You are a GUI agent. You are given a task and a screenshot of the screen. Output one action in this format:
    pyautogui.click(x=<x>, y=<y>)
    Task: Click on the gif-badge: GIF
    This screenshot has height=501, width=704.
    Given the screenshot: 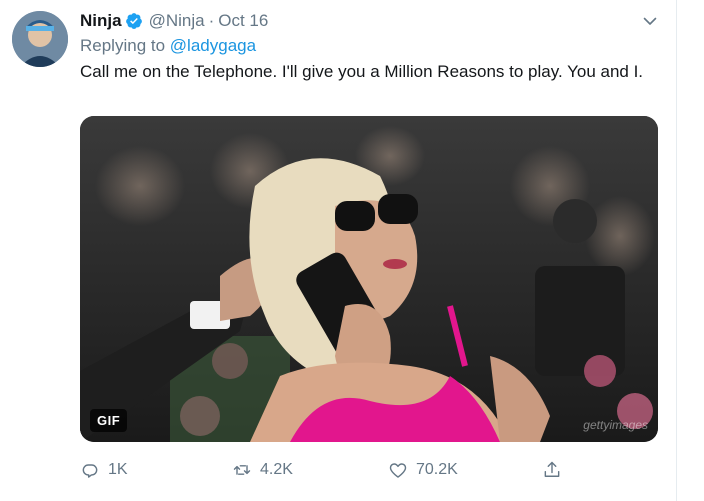 What is the action you would take?
    pyautogui.click(x=109, y=420)
    